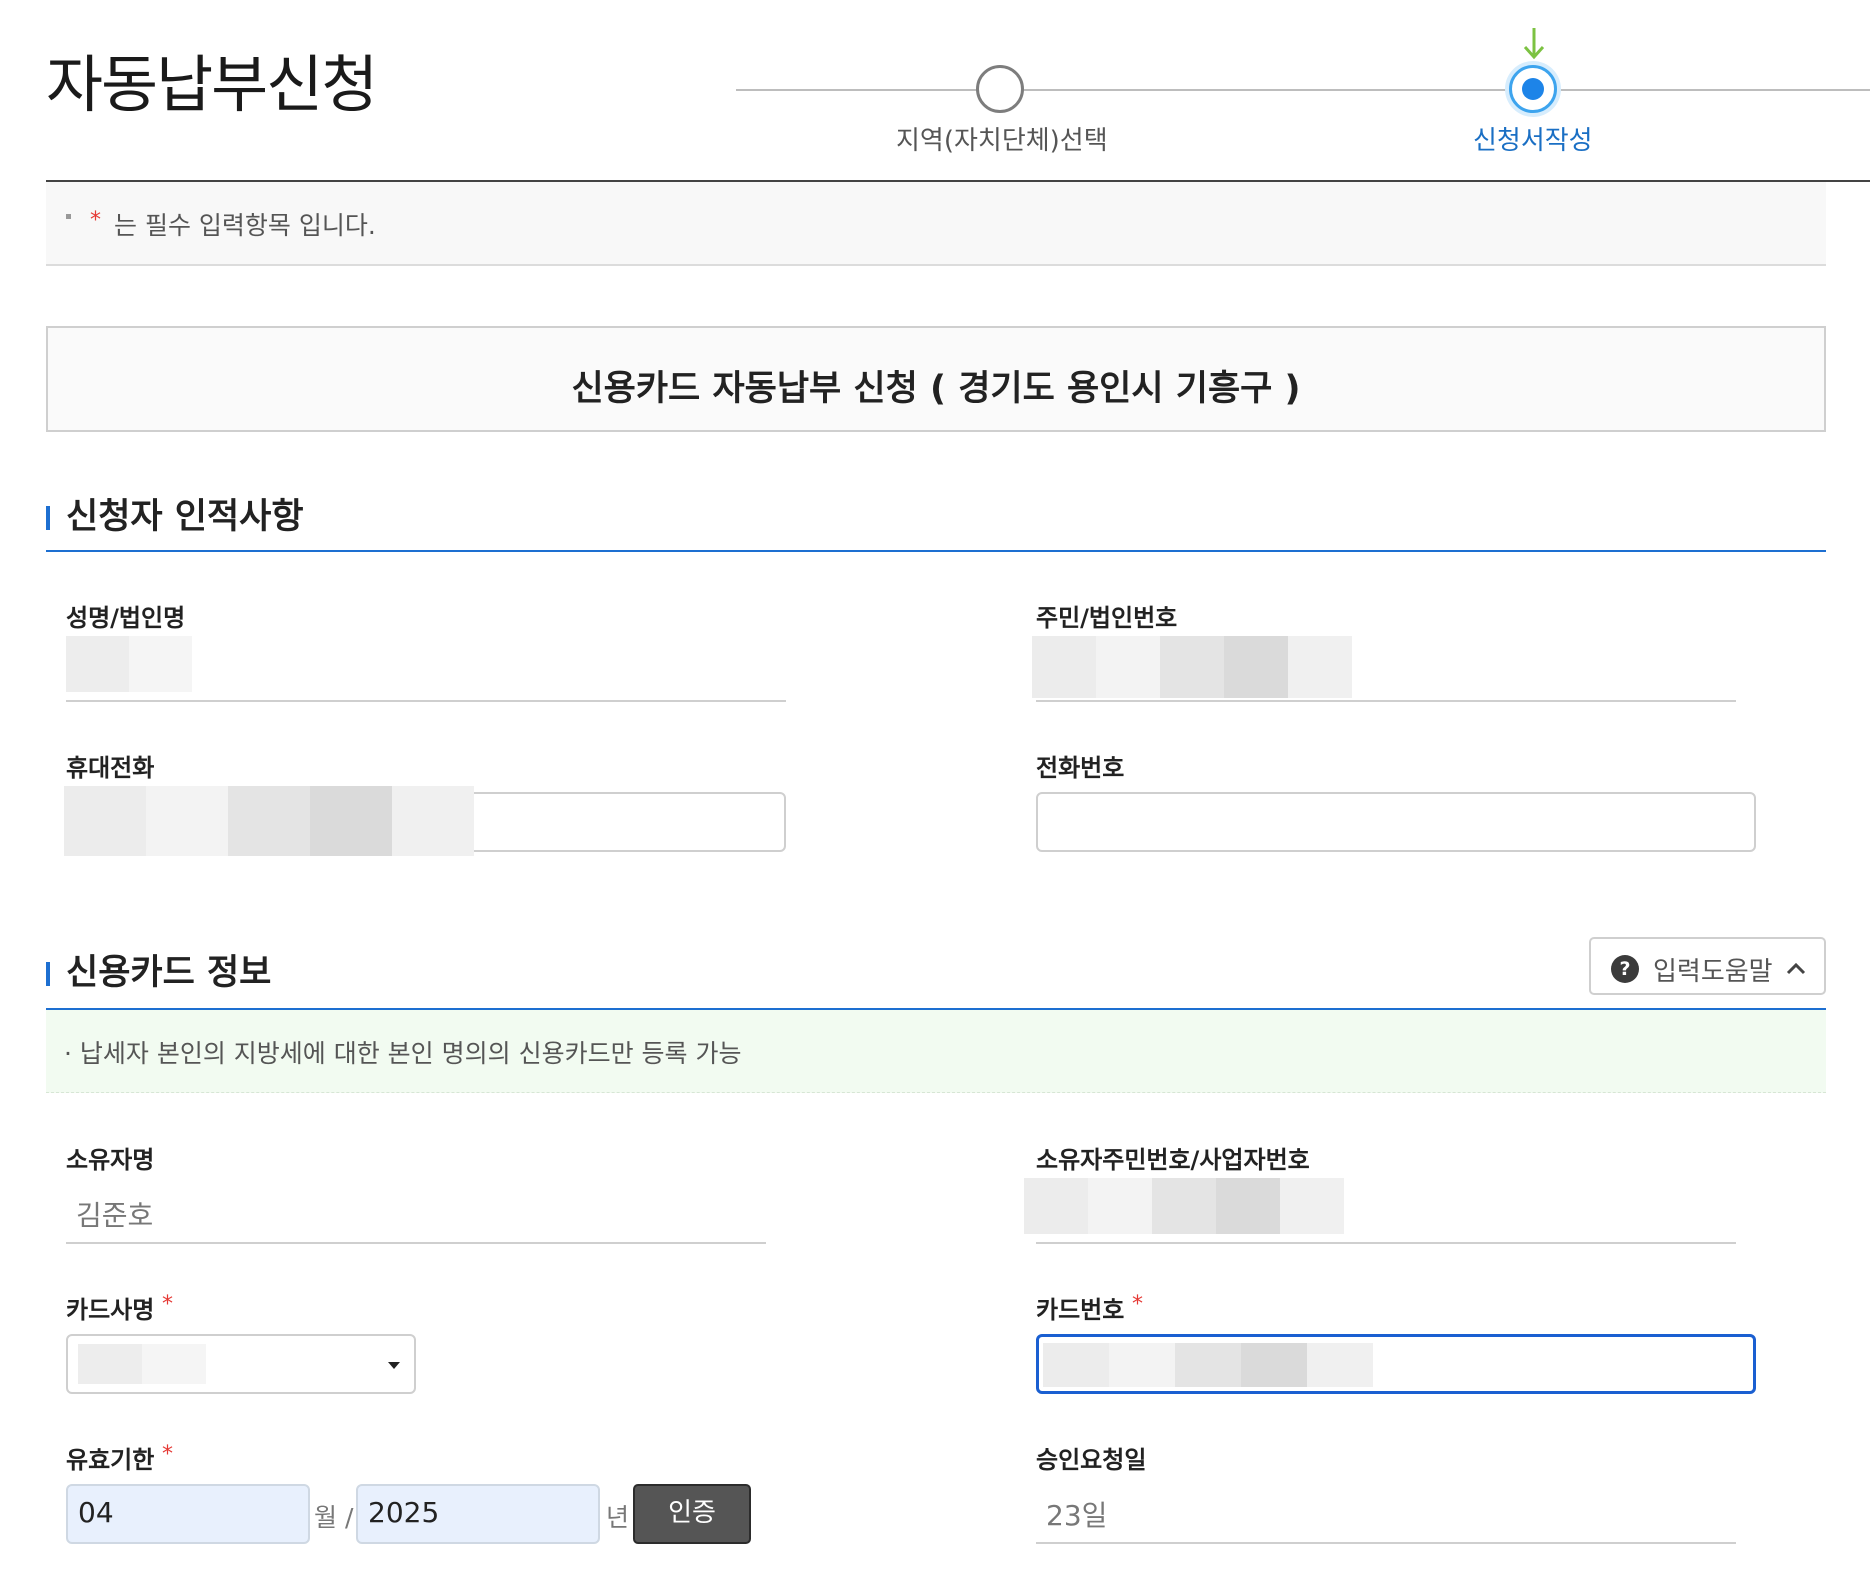 The width and height of the screenshot is (1870, 1596). I want to click on applicant-section-divider, so click(936, 551).